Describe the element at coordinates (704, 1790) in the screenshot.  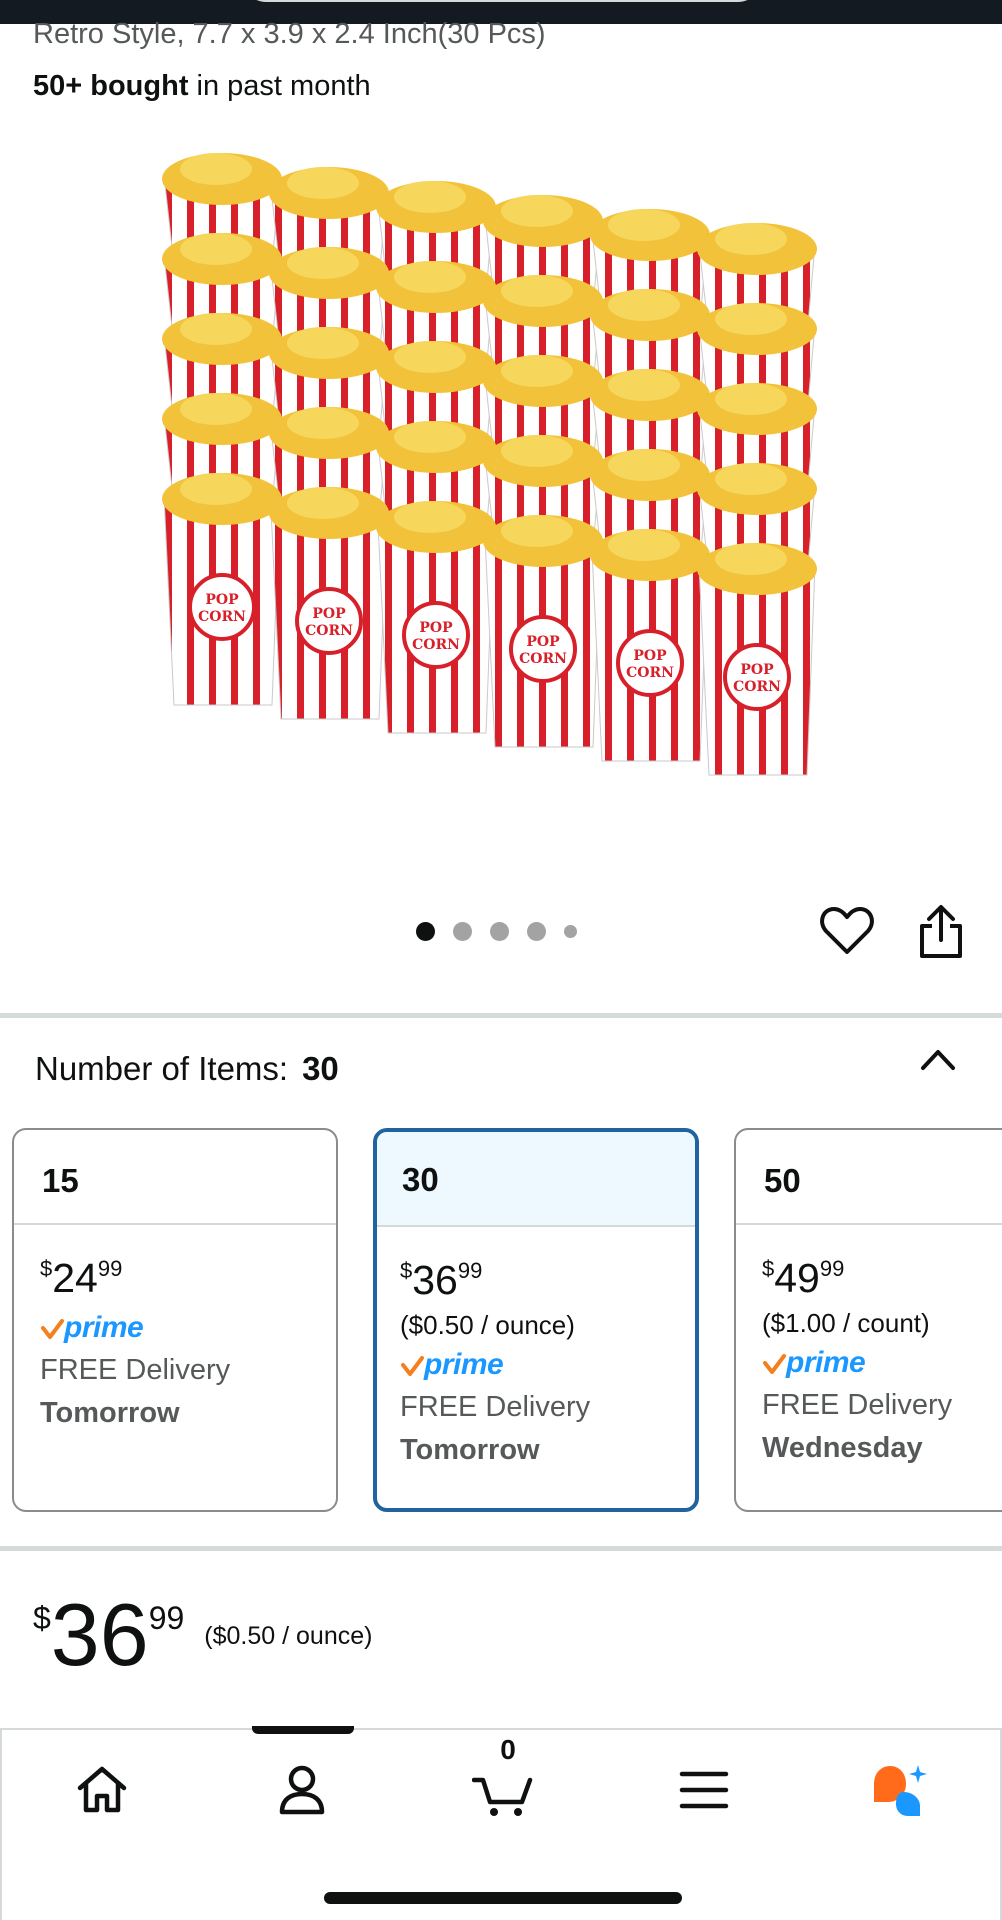
I see `menu-icon` at that location.